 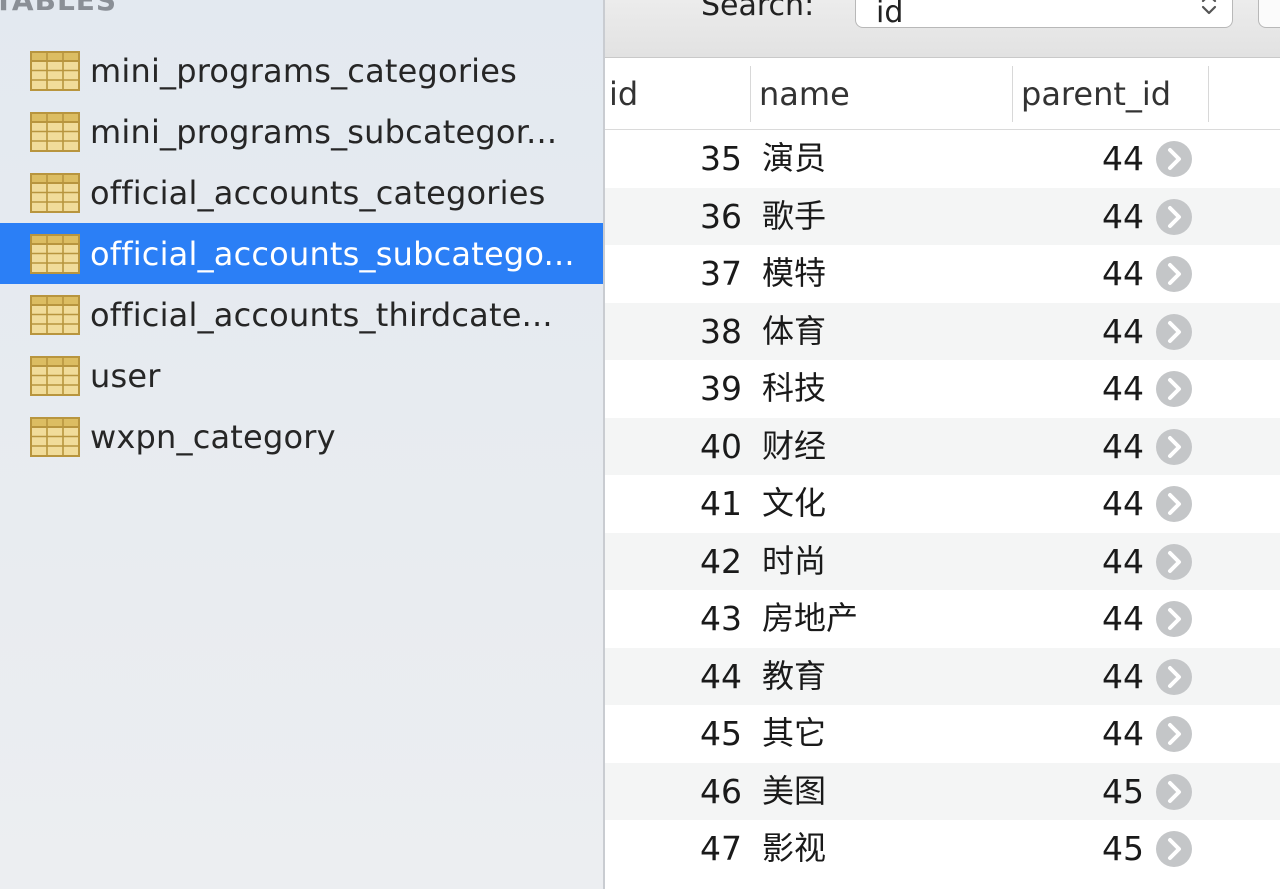 I want to click on table-row: 46 美图 45, so click(x=942, y=791).